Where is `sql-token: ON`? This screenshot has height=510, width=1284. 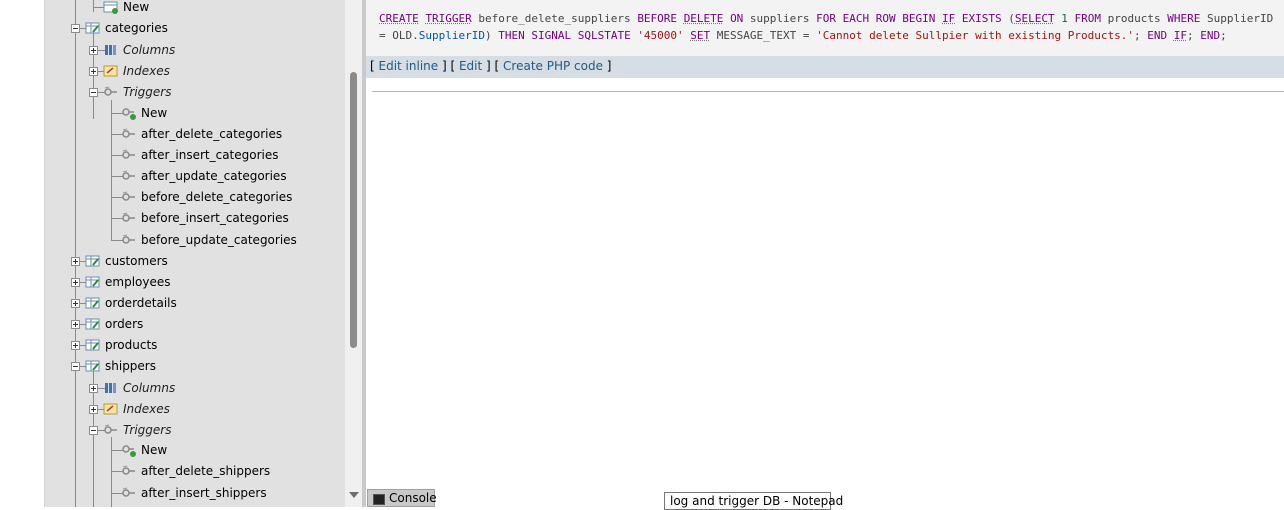
sql-token: ON is located at coordinates (737, 18).